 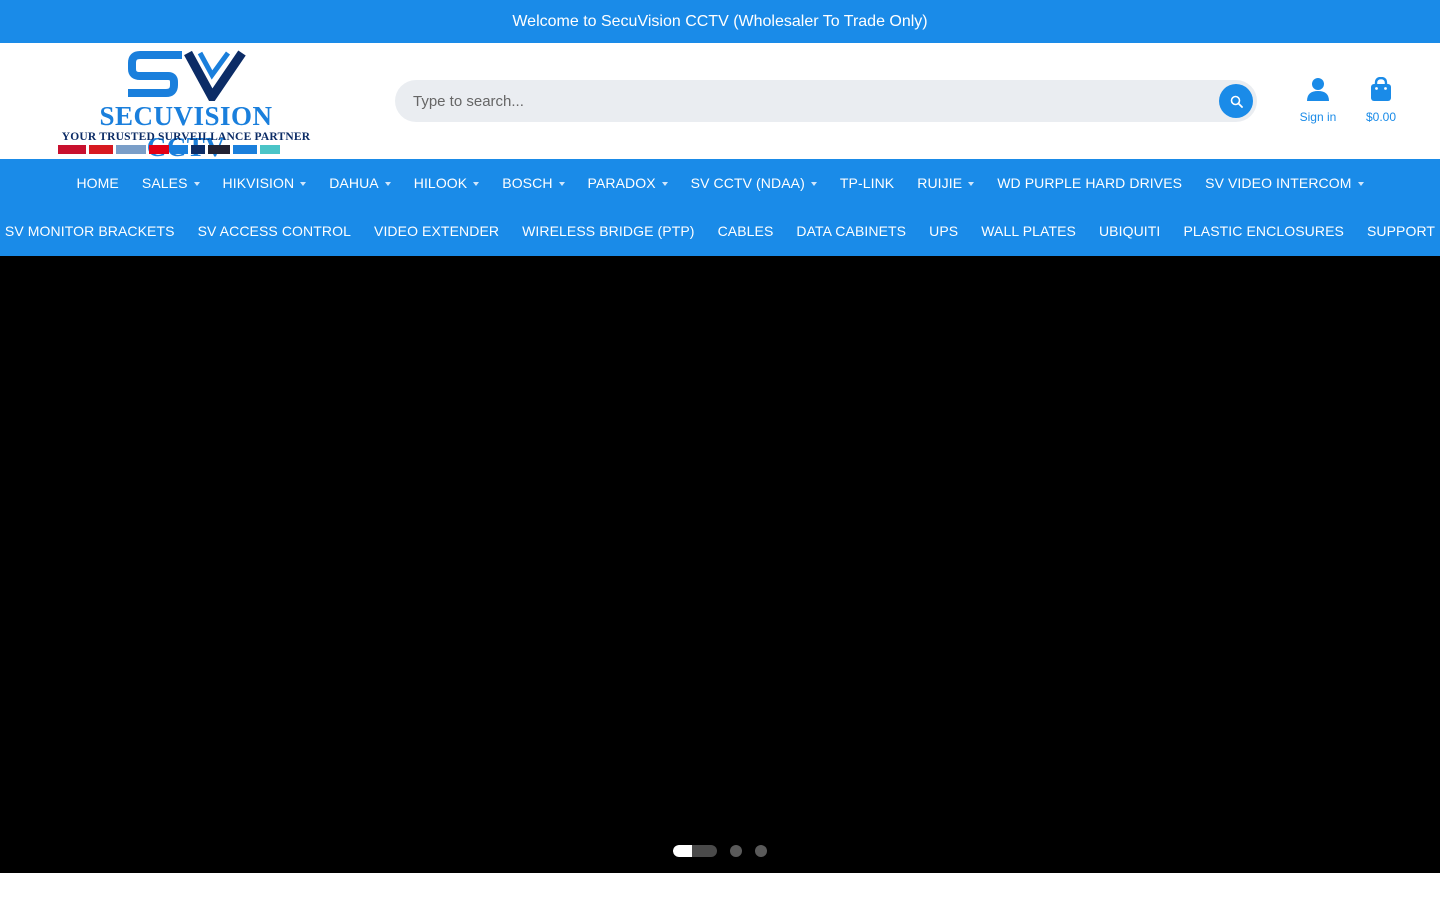 I want to click on search-bar, so click(x=826, y=101).